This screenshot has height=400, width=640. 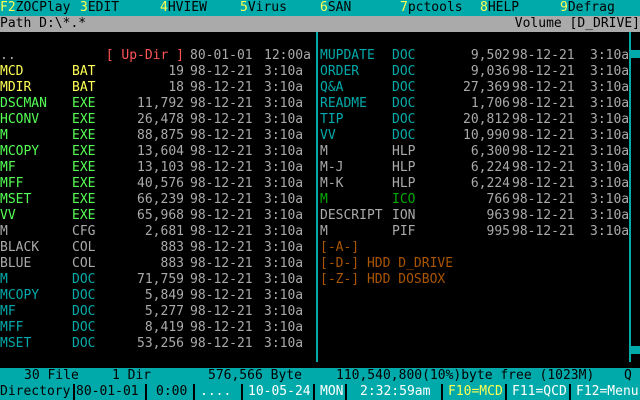 I want to click on file-row: MFF EXE 40,576 98-12-21 3:10a, so click(x=158, y=184).